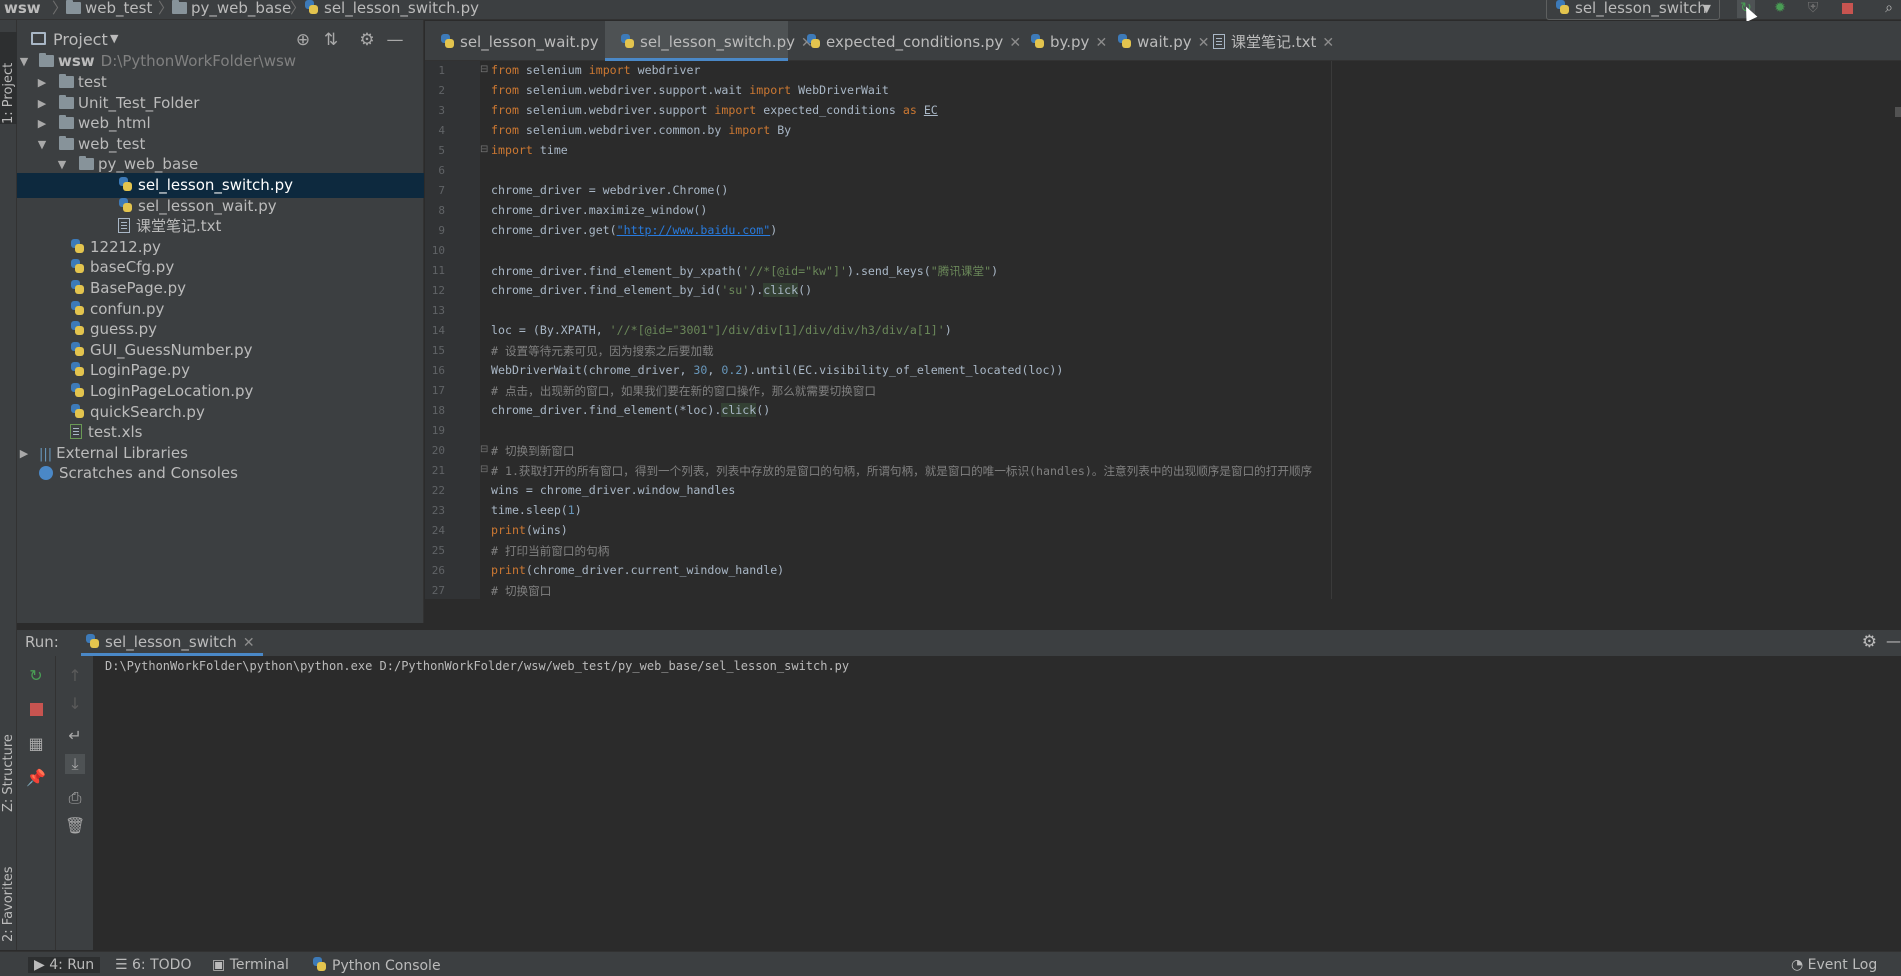 This screenshot has width=1901, height=976. Describe the element at coordinates (1834, 965) in the screenshot. I see `tool-tab-event-log: ◔ Event Log` at that location.